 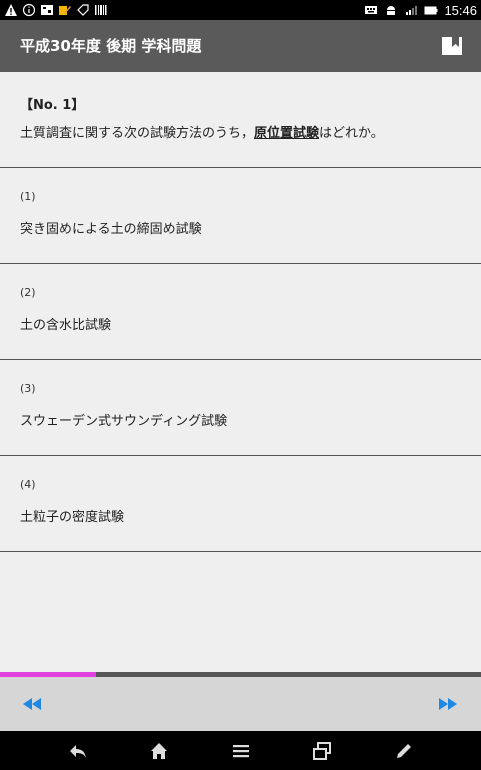 What do you see at coordinates (240, 216) in the screenshot?
I see `answer-option-1: (1) 突き固めによる土の締固め試験` at bounding box center [240, 216].